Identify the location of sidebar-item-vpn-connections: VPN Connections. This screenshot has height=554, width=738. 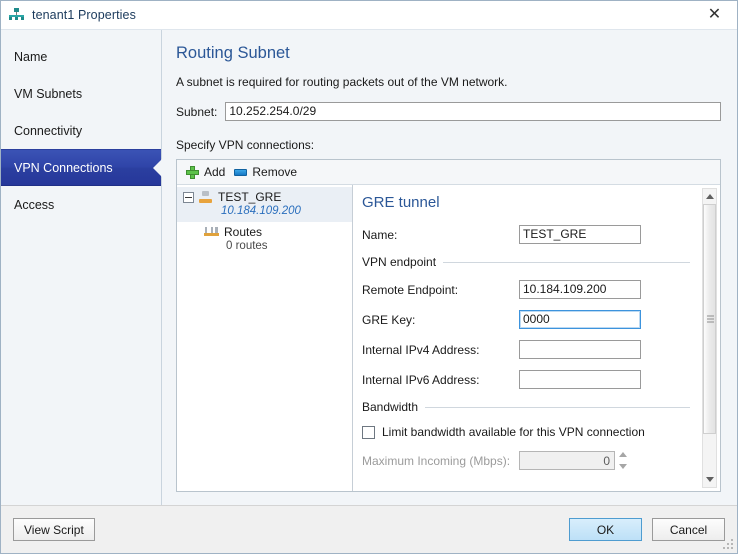
(81, 167).